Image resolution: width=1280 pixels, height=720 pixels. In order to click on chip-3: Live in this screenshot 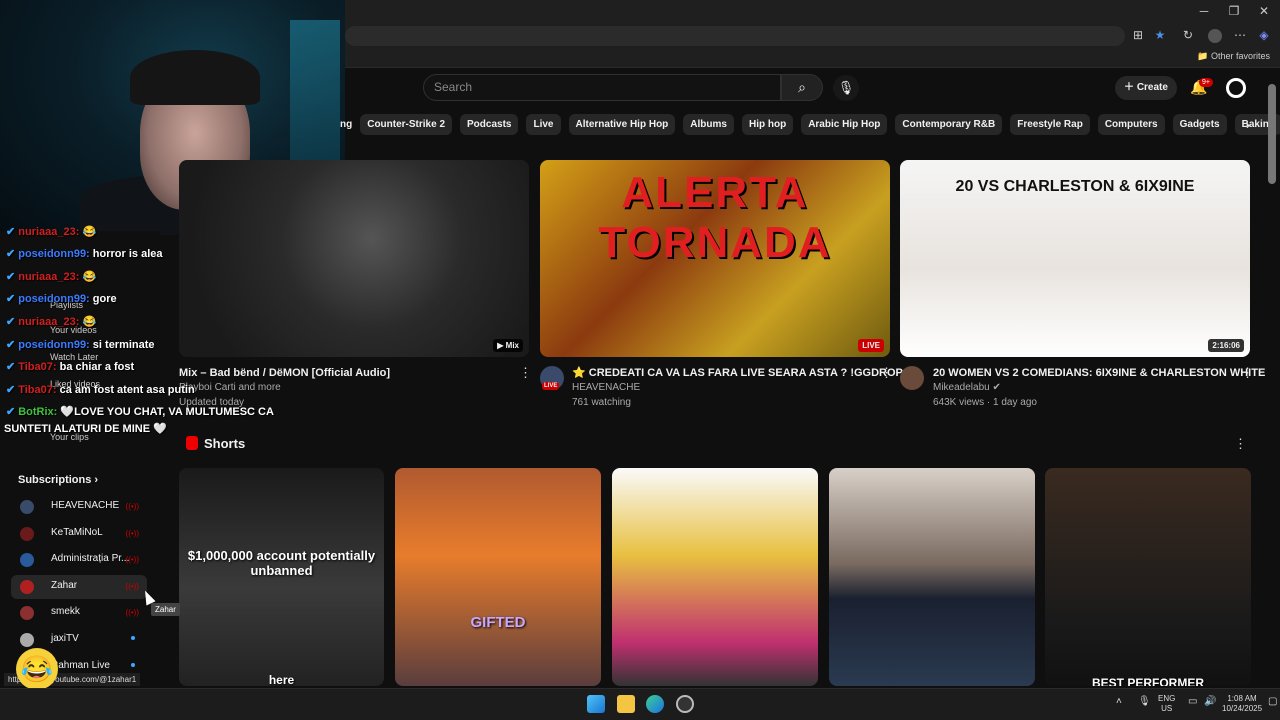, I will do `click(543, 124)`.